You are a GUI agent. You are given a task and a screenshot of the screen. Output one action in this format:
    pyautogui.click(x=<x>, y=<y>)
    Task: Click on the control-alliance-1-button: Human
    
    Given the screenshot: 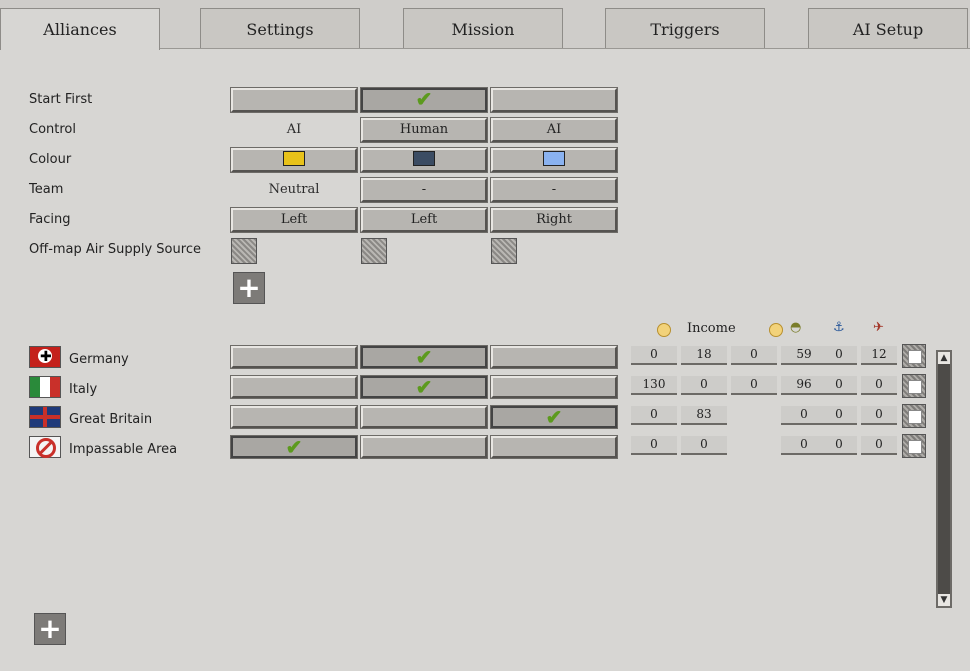 What is the action you would take?
    pyautogui.click(x=424, y=130)
    